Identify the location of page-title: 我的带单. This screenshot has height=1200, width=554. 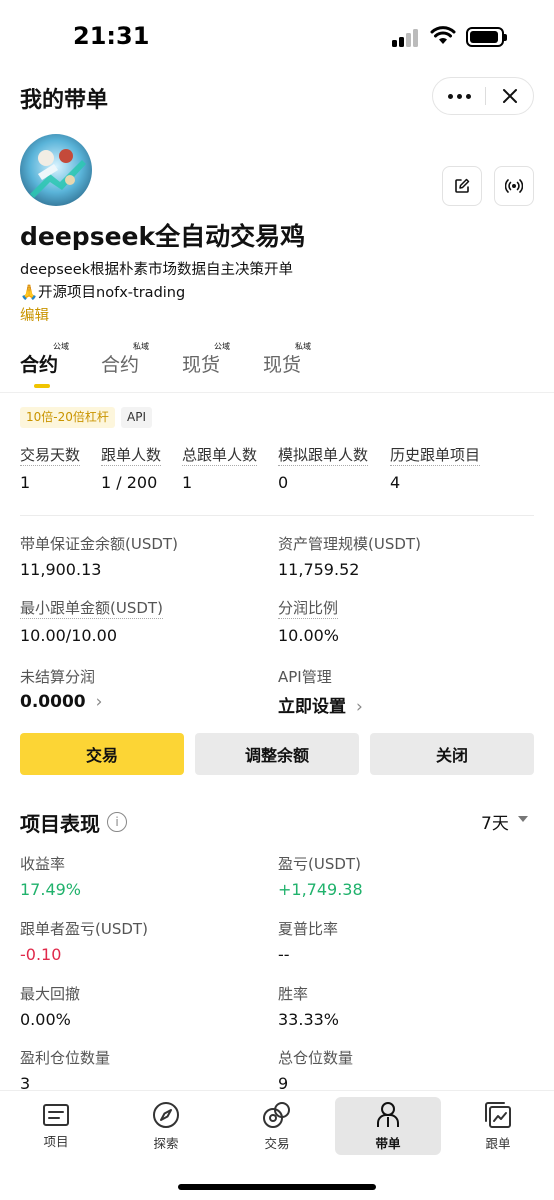
(64, 100).